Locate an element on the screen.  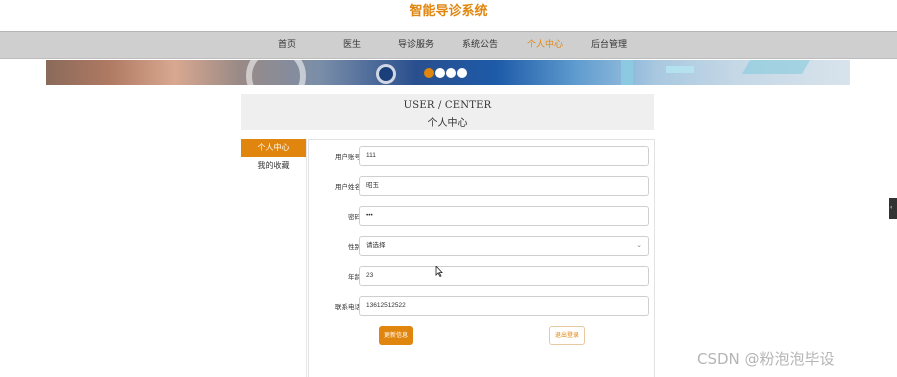
chevron-left-icon: ‹ is located at coordinates (891, 207).